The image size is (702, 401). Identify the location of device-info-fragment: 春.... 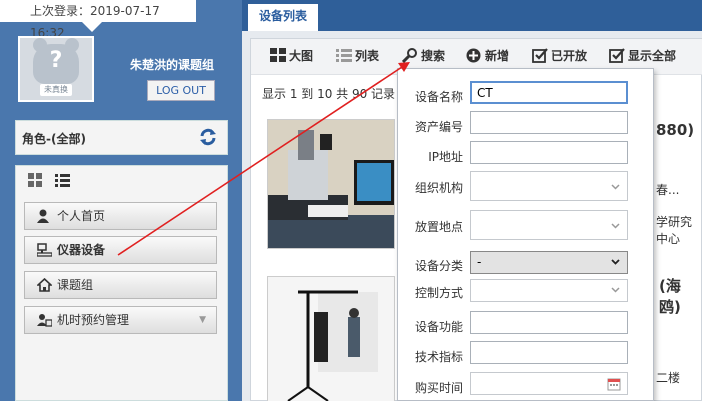
(668, 190).